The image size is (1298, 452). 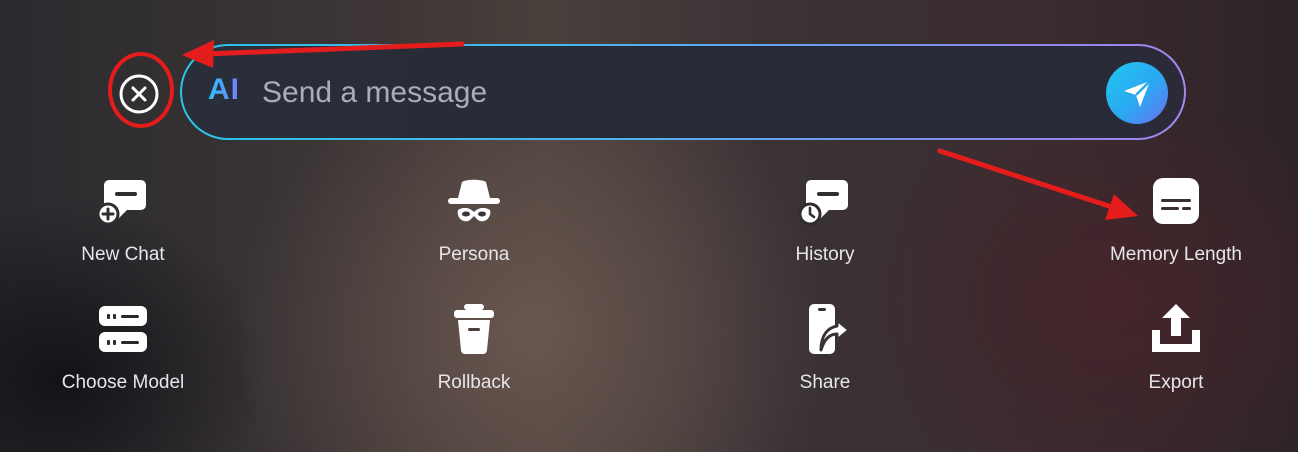 I want to click on menu-item-label: History, so click(x=825, y=254).